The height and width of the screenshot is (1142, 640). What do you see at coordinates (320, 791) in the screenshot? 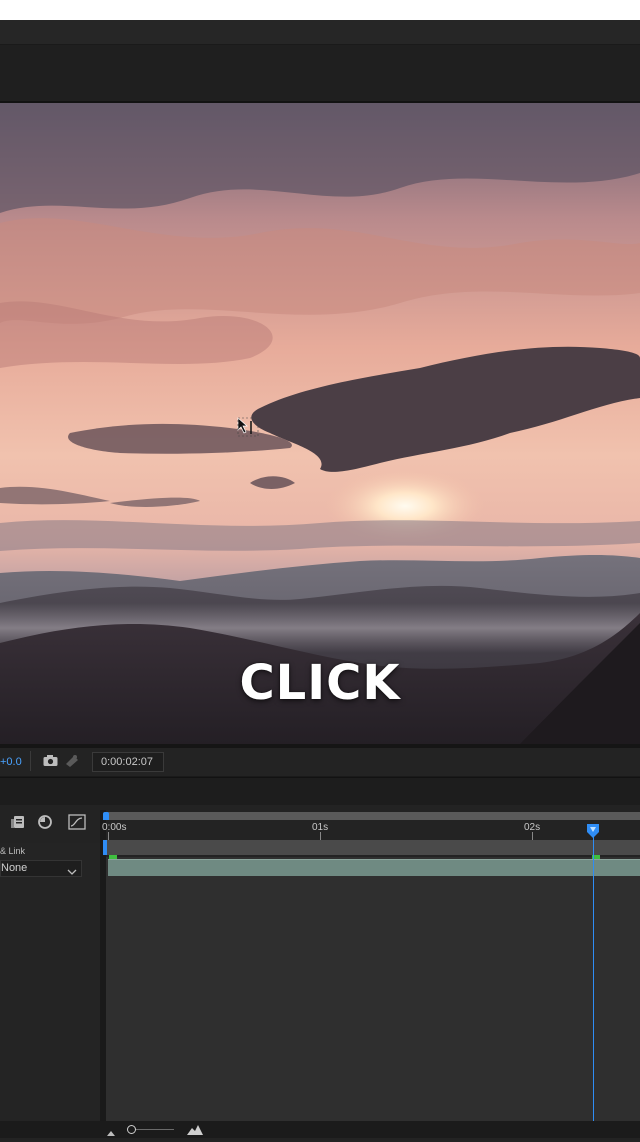
I see `panel-separator` at bounding box center [320, 791].